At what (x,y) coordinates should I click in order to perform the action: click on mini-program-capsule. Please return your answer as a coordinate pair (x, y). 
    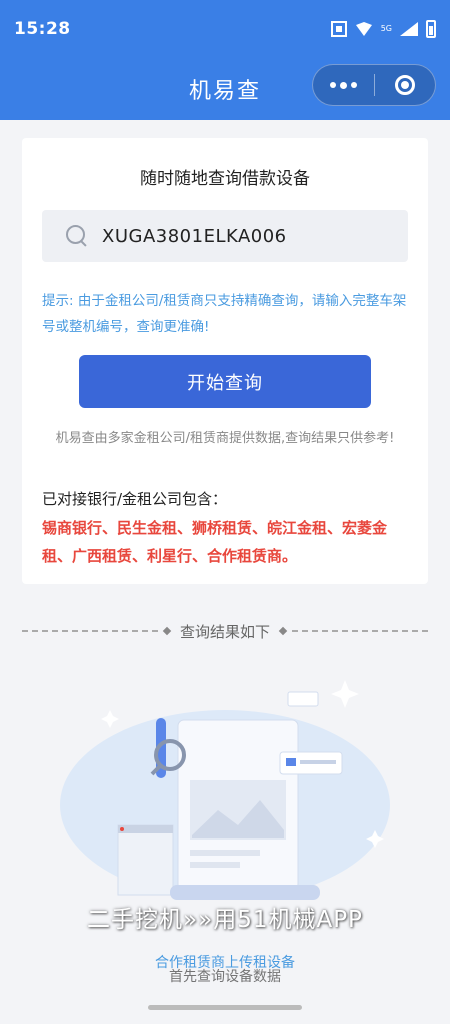
    Looking at the image, I should click on (374, 85).